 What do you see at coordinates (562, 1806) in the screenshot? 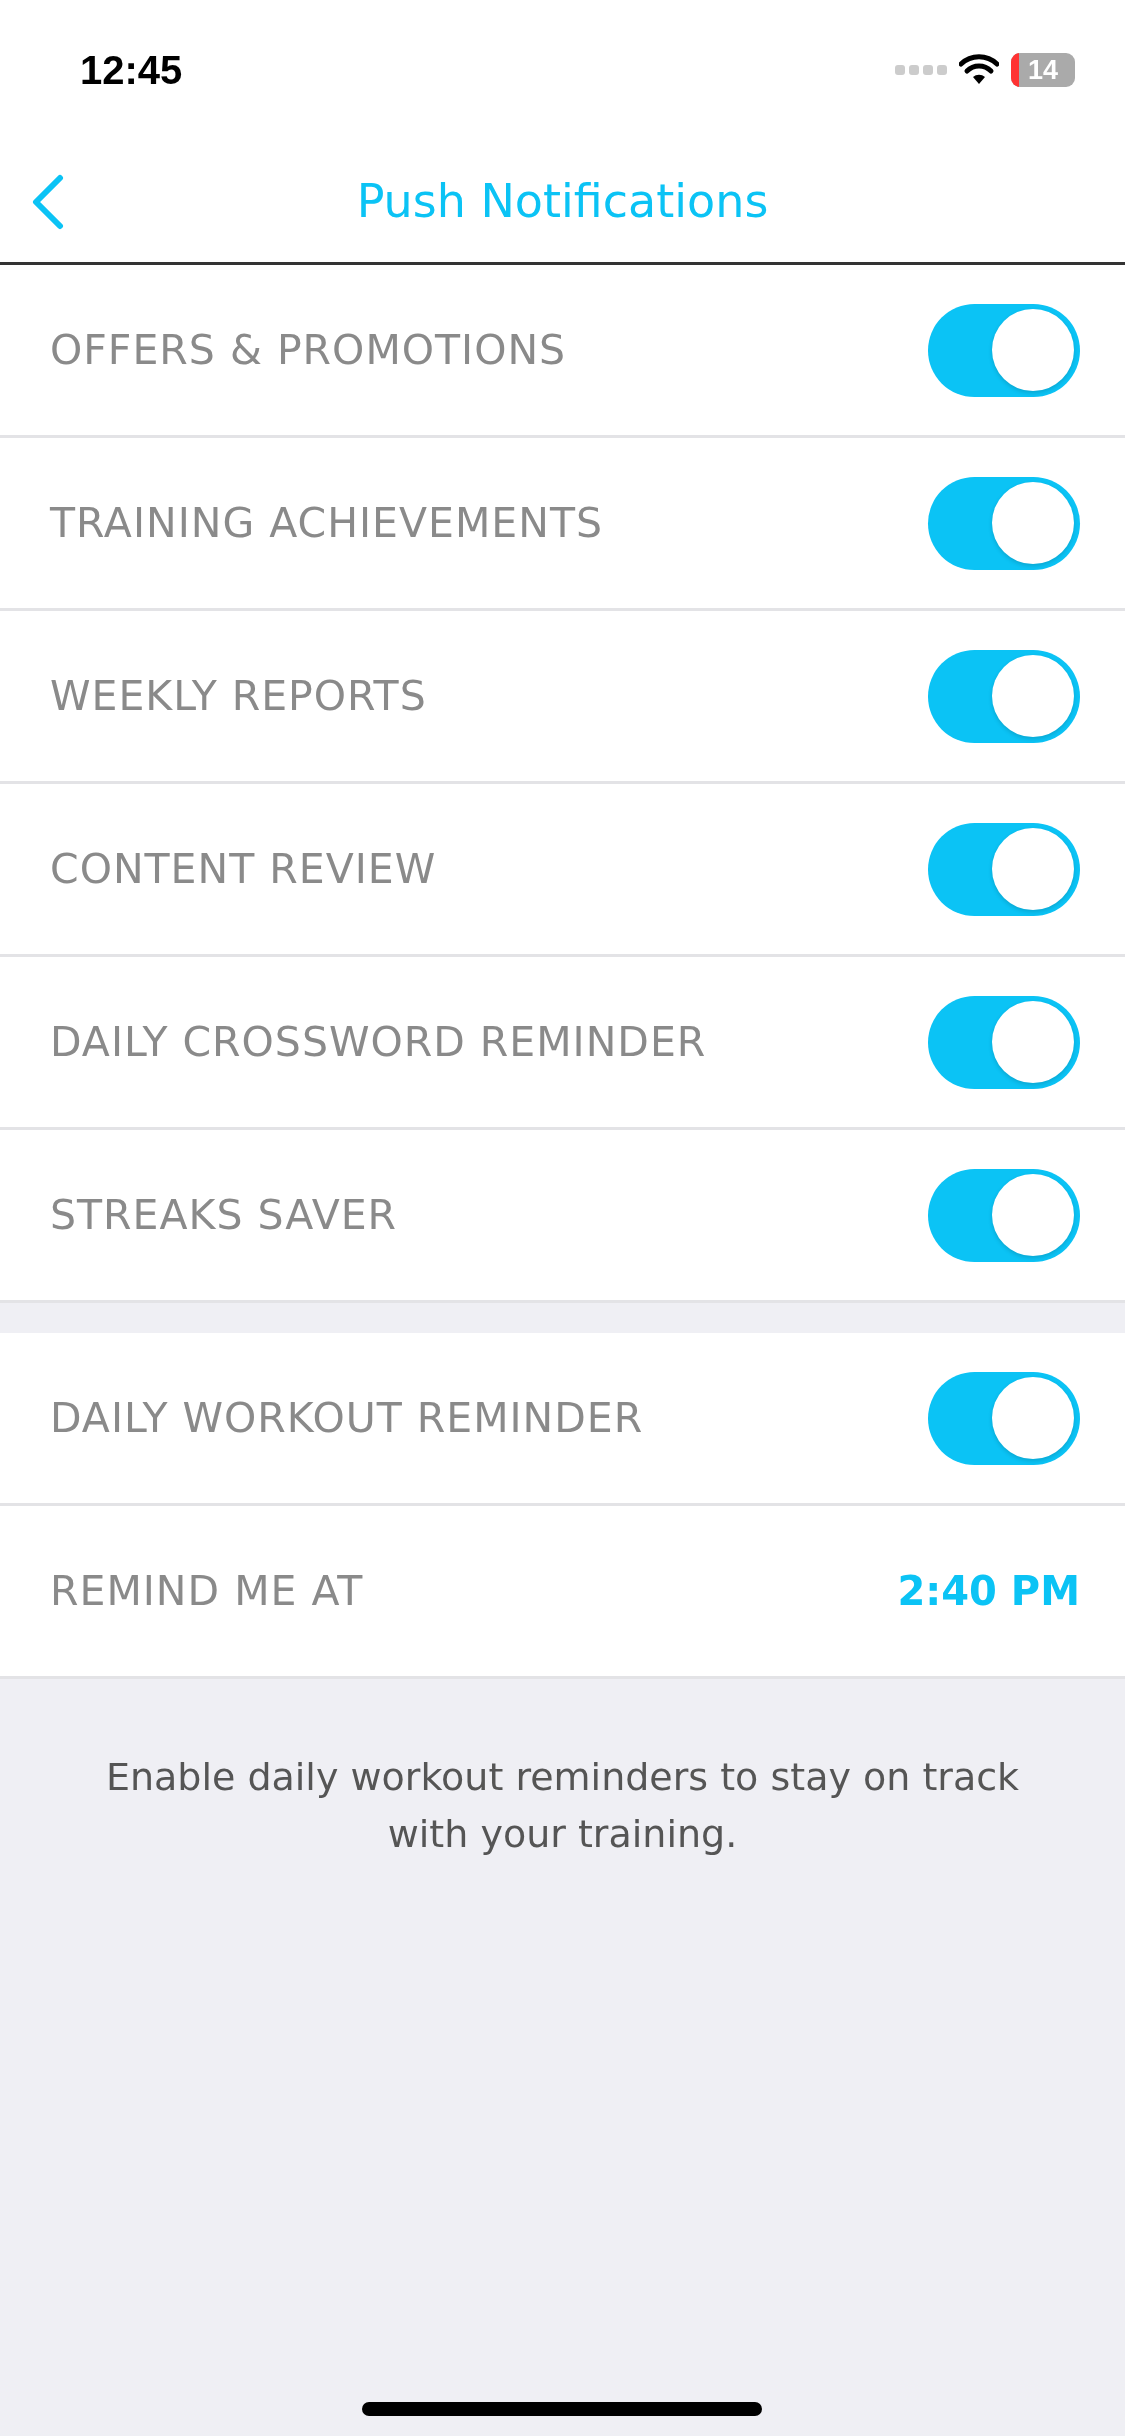
I see `footer-note: Enable daily workout reminders to stay on track with your training.` at bounding box center [562, 1806].